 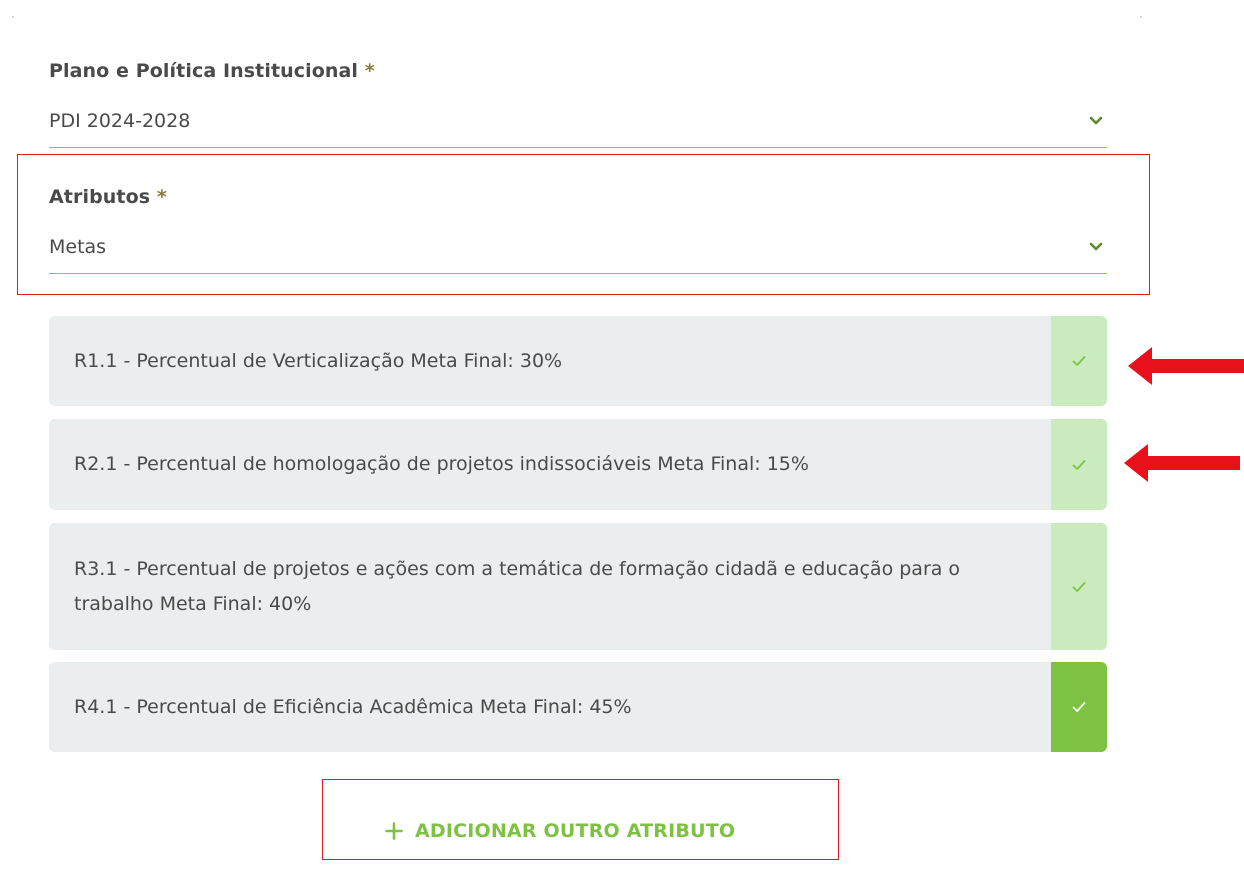 I want to click on plus-icon, so click(x=394, y=831).